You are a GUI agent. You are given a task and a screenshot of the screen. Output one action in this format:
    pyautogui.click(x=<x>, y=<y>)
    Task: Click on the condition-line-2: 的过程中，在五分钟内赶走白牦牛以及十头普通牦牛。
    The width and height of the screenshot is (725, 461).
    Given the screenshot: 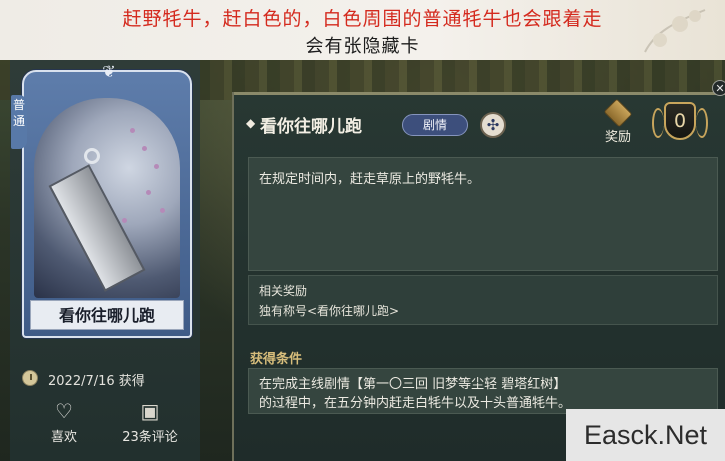 What is the action you would take?
    pyautogui.click(x=415, y=403)
    